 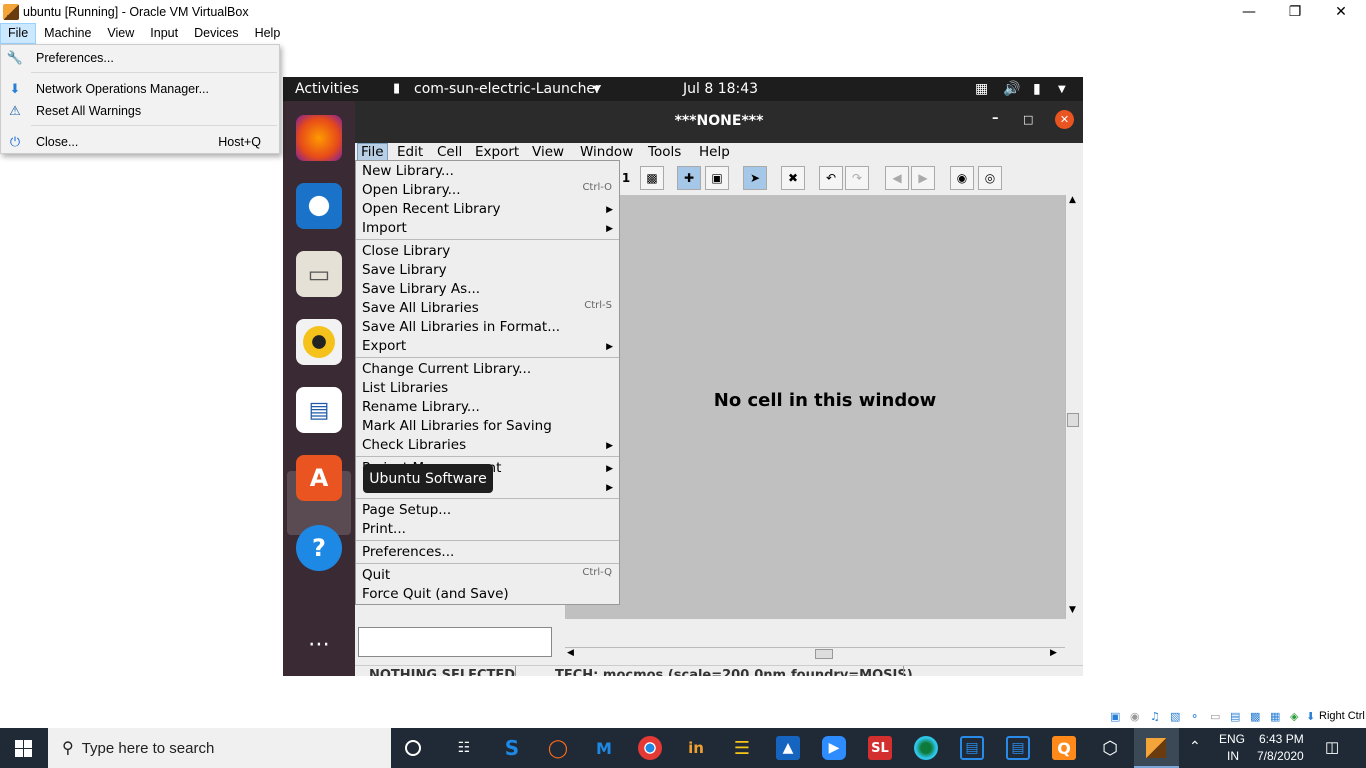 What do you see at coordinates (1233, 756) in the screenshot?
I see `region-indicator: IN` at bounding box center [1233, 756].